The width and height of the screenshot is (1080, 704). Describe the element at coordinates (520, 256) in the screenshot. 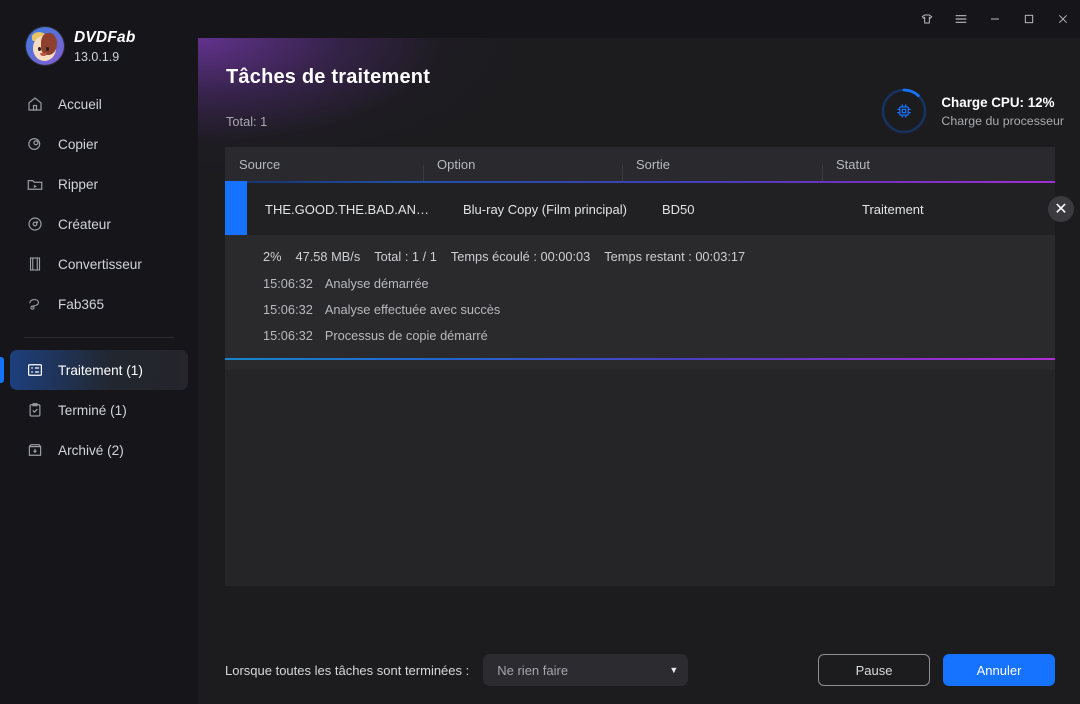

I see `stat-elapsed: Temps écoulé : 00:00:03` at that location.